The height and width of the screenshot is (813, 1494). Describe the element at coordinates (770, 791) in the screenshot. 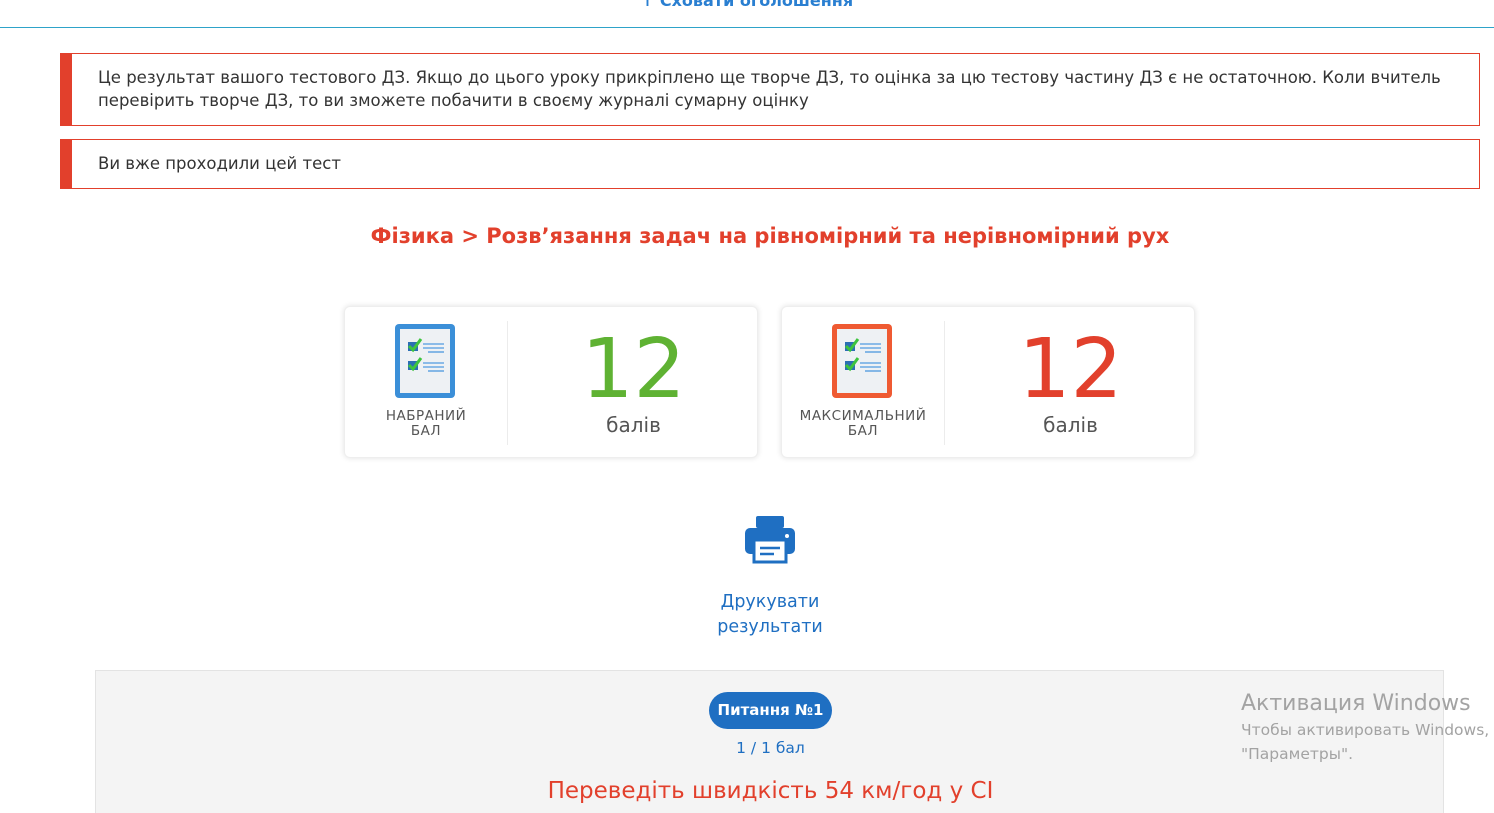

I see `question-text: Переведіть швидкість 54 км/год у СІ` at that location.